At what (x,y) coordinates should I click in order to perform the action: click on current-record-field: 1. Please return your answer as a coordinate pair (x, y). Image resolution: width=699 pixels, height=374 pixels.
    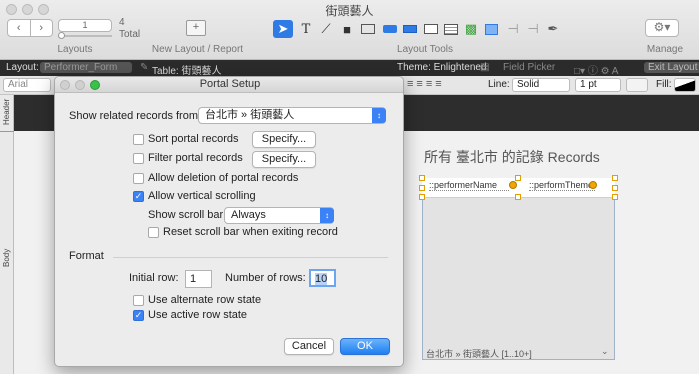
    Looking at the image, I should click on (85, 25).